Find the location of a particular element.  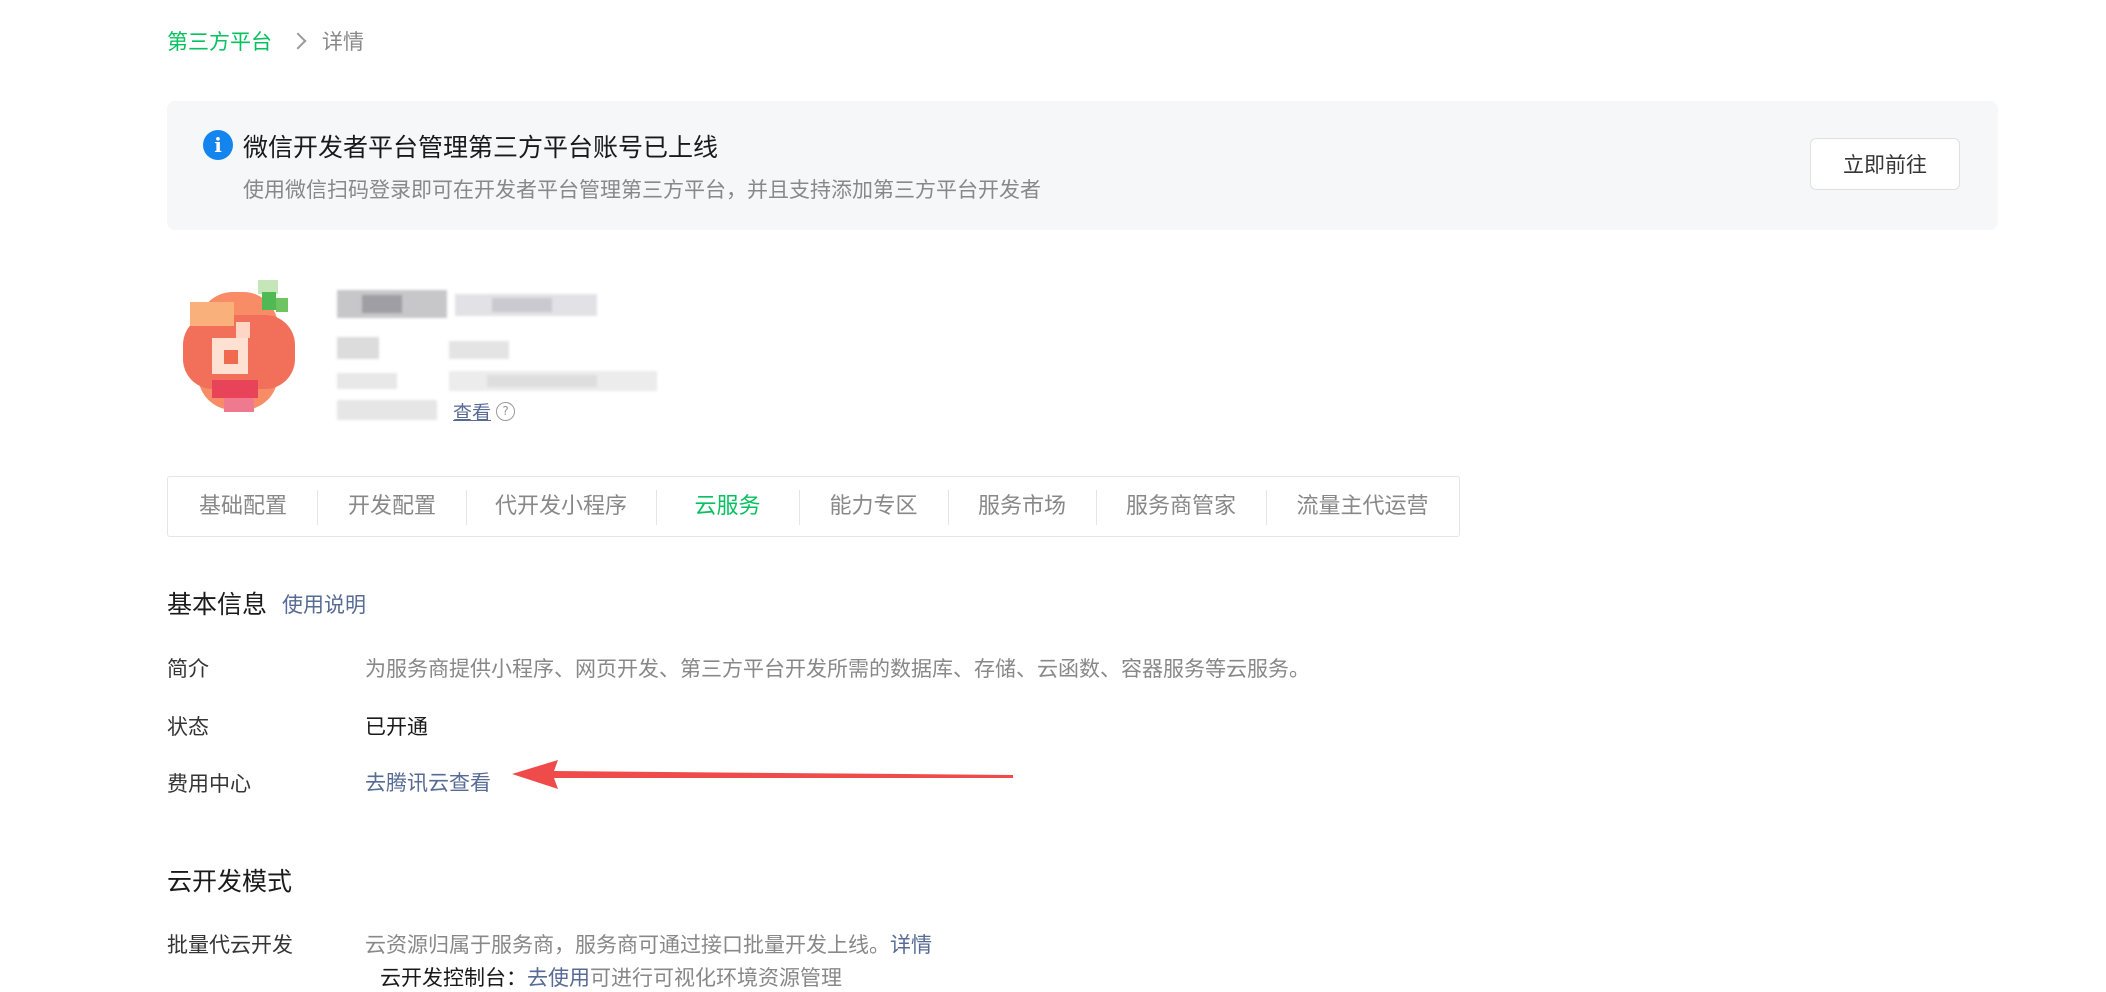

go-now-button: 立即前往 is located at coordinates (1885, 164).